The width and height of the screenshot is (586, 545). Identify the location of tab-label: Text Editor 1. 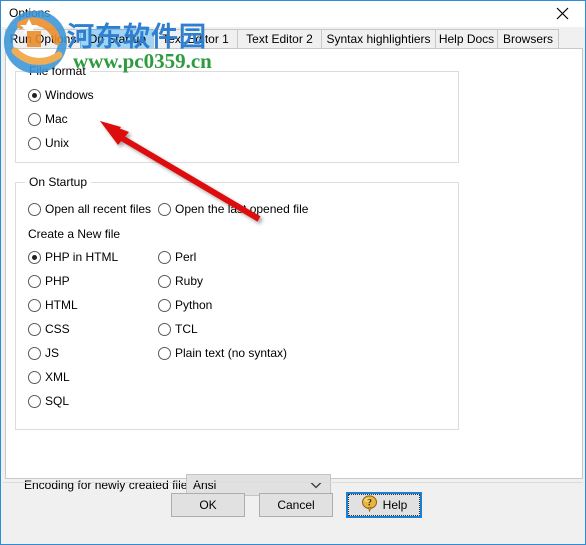
(195, 39).